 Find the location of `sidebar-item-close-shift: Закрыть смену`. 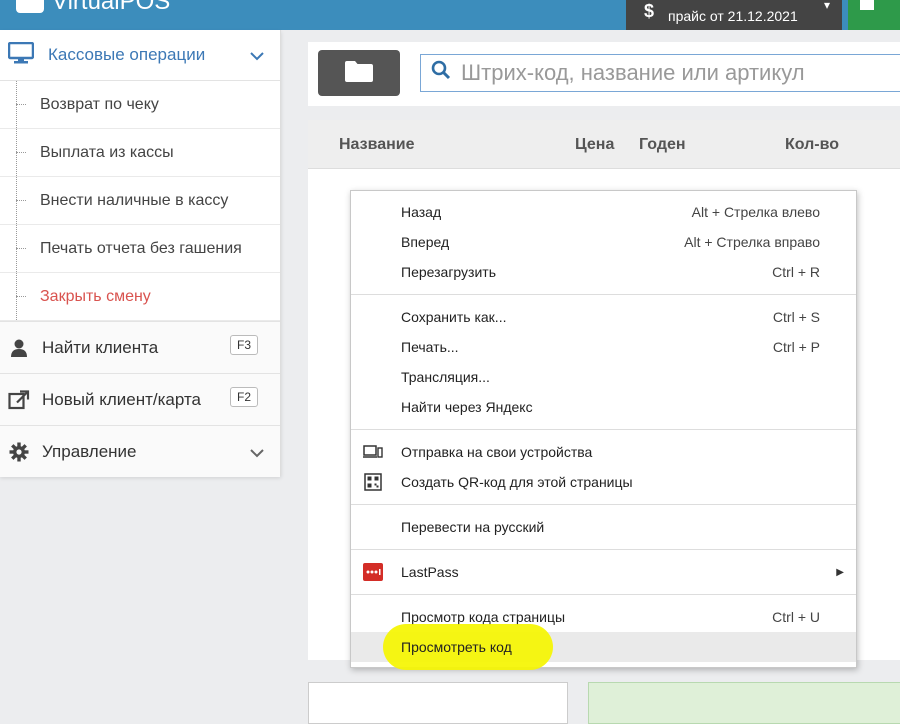

sidebar-item-close-shift: Закрыть смену is located at coordinates (140, 297).